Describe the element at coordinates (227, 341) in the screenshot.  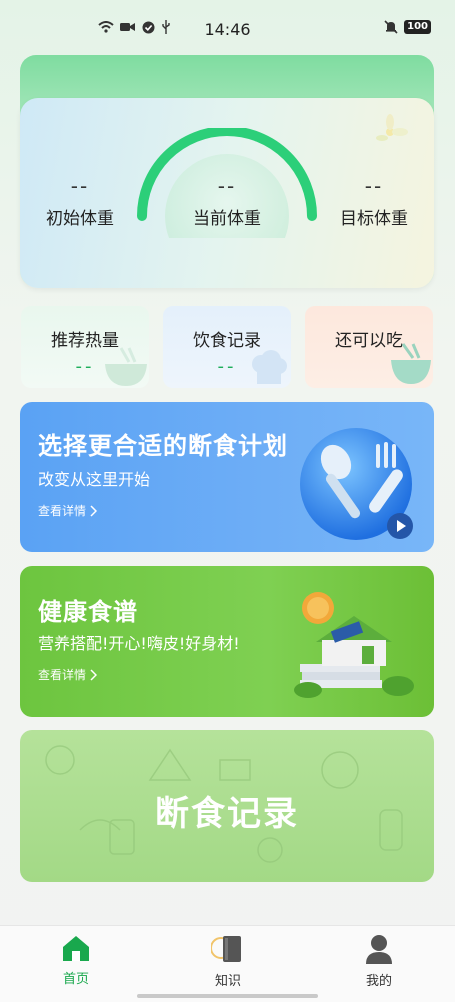
I see `stat-title: 饮食记录` at that location.